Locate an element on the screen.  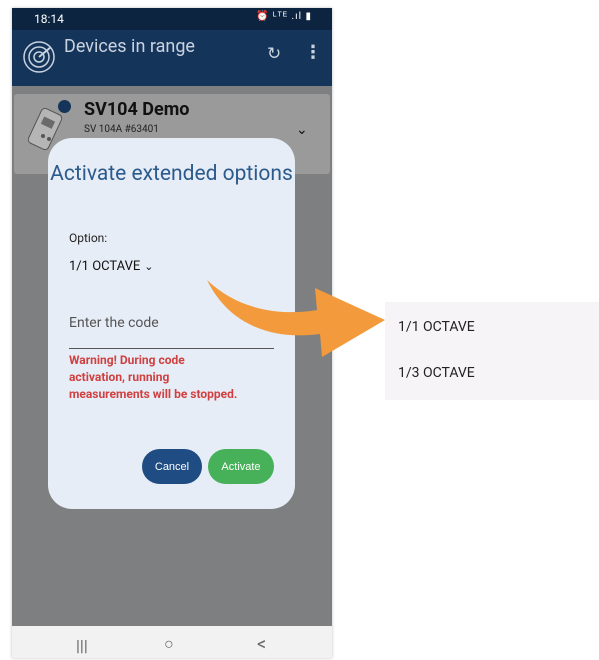
radar-logo-icon is located at coordinates (39, 57).